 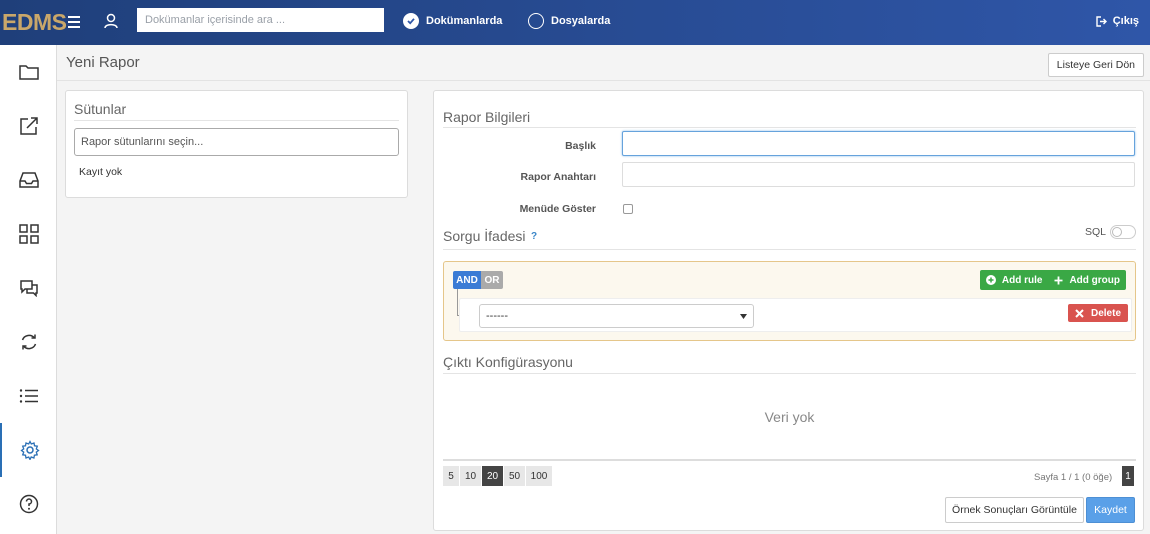 What do you see at coordinates (451, 476) in the screenshot?
I see `page-size-5: 5` at bounding box center [451, 476].